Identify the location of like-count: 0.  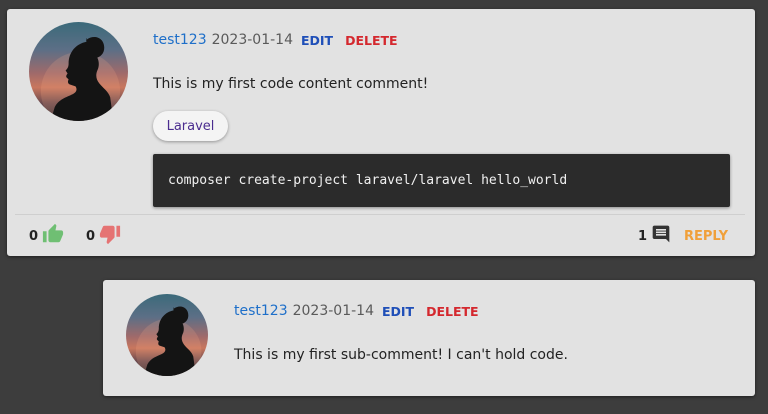
(34, 236).